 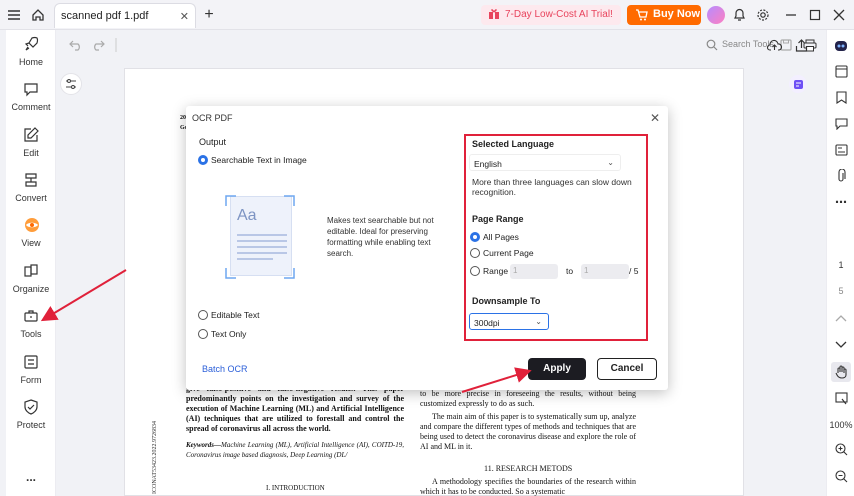 What do you see at coordinates (496, 380) in the screenshot?
I see `arrow-to-apply` at bounding box center [496, 380].